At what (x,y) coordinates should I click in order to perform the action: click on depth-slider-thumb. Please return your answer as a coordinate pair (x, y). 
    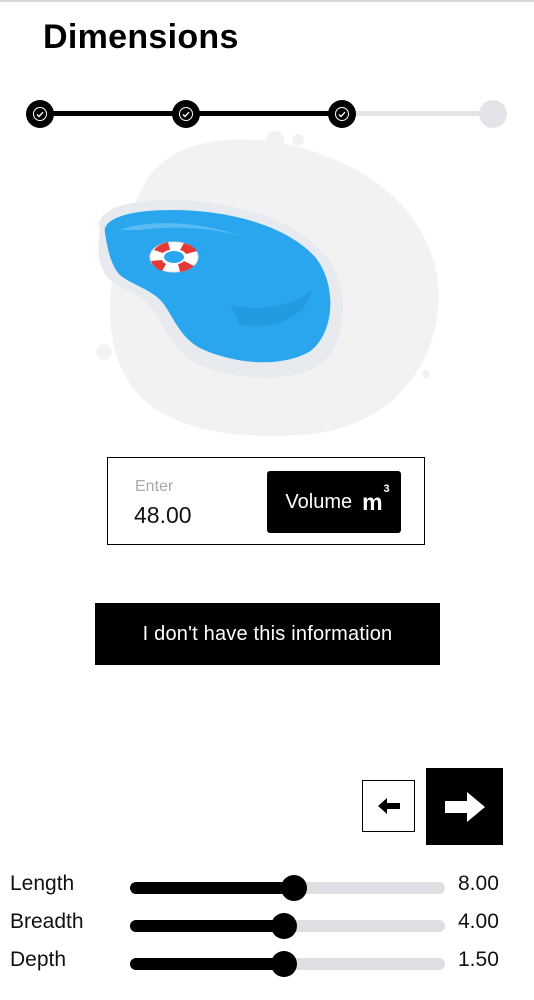
    Looking at the image, I should click on (284, 964).